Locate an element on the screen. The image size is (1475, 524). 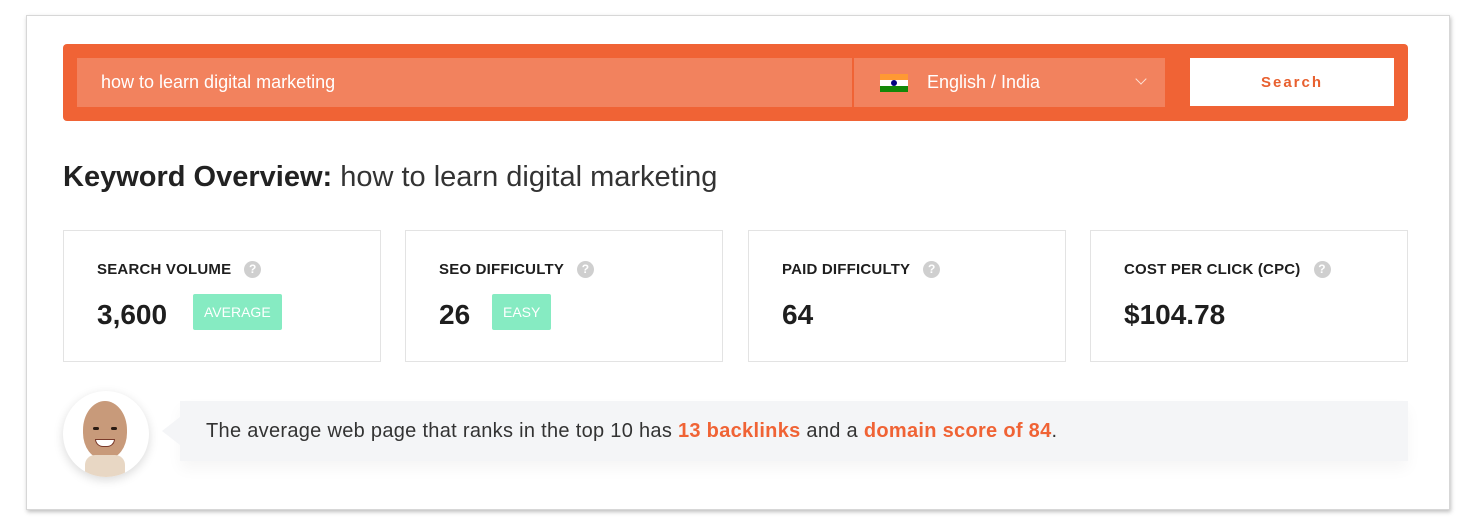
status-badge: AVERAGE is located at coordinates (237, 312).